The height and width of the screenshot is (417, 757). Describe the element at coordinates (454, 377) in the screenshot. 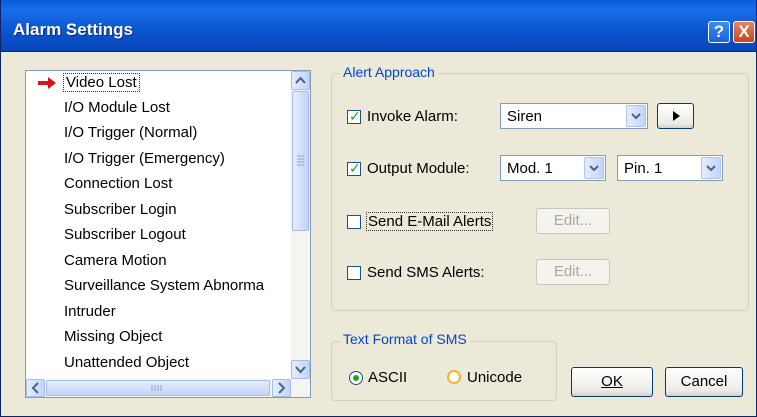

I see `unicode-radio` at that location.